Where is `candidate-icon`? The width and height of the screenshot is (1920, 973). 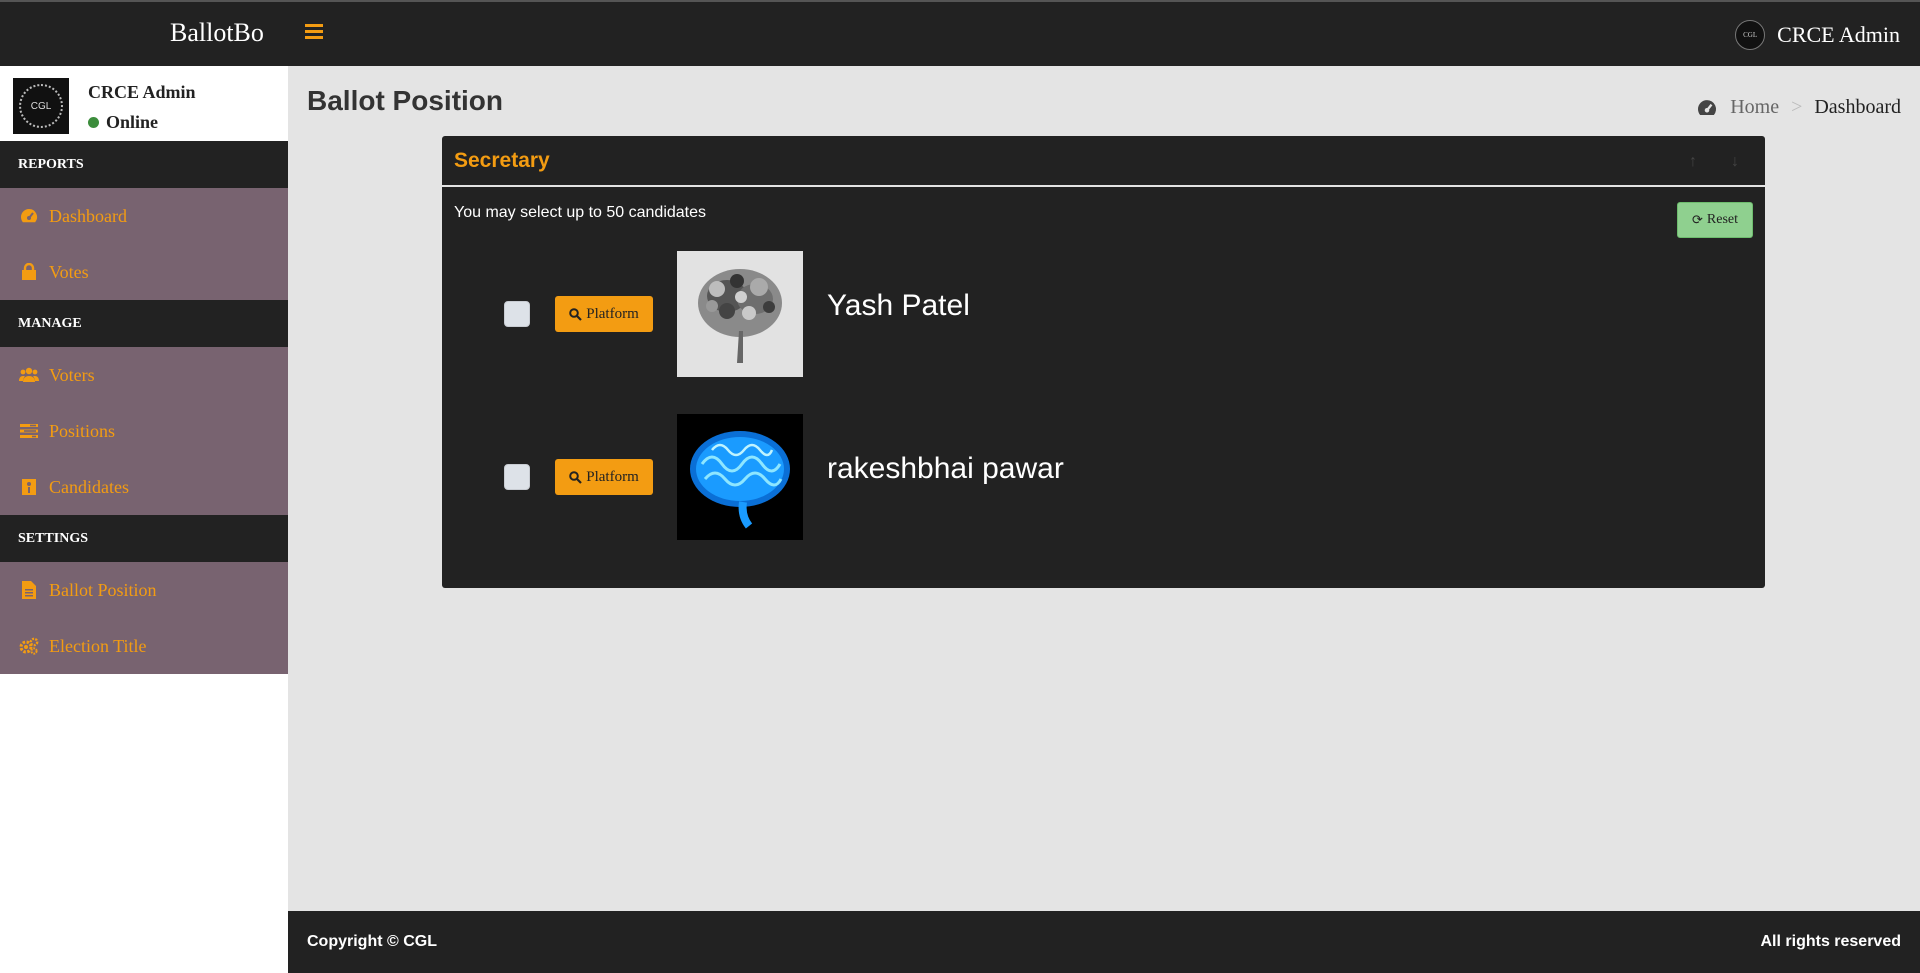
candidate-icon is located at coordinates (29, 487).